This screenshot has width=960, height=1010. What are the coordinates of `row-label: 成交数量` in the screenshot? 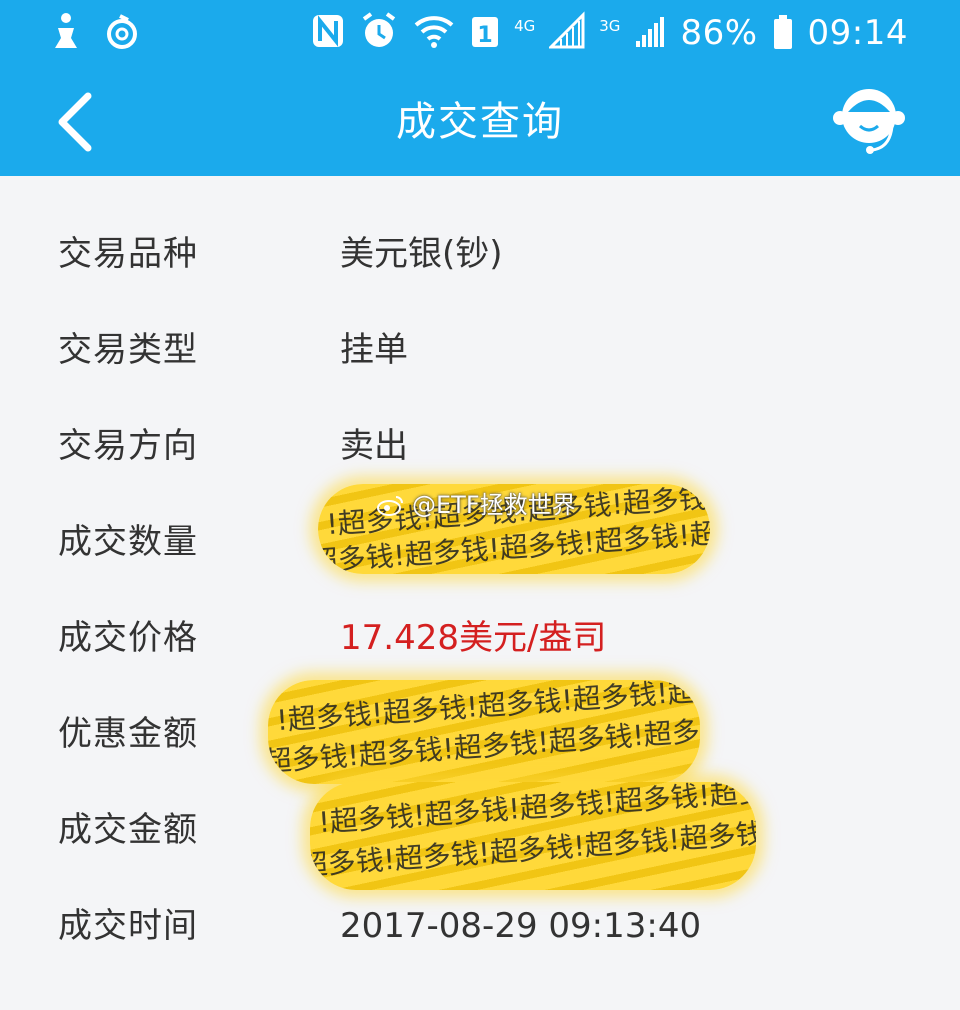 It's located at (128, 542).